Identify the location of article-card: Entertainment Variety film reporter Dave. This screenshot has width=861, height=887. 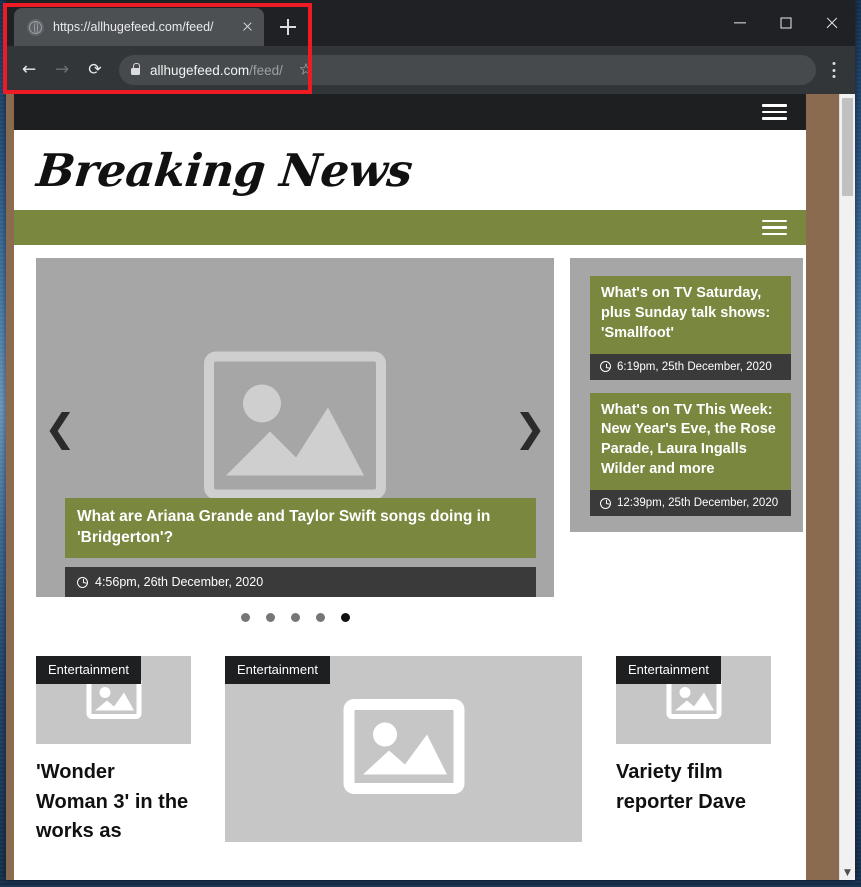
(693, 736).